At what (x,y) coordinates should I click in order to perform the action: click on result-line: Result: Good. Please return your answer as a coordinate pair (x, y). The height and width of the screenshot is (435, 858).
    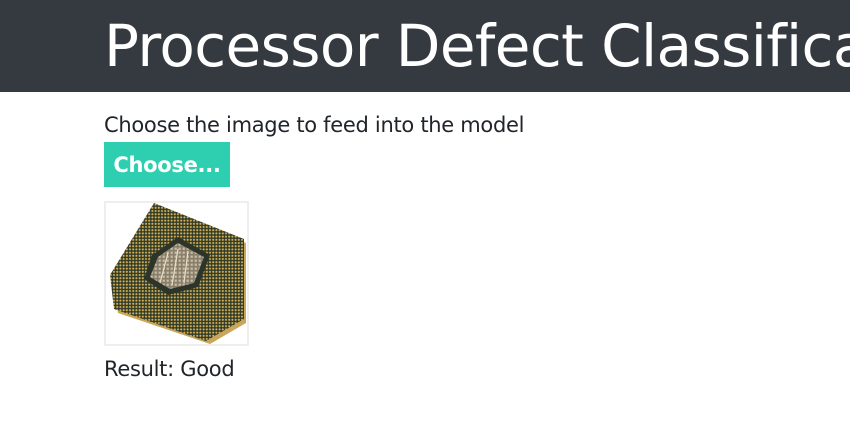
    Looking at the image, I should click on (169, 369).